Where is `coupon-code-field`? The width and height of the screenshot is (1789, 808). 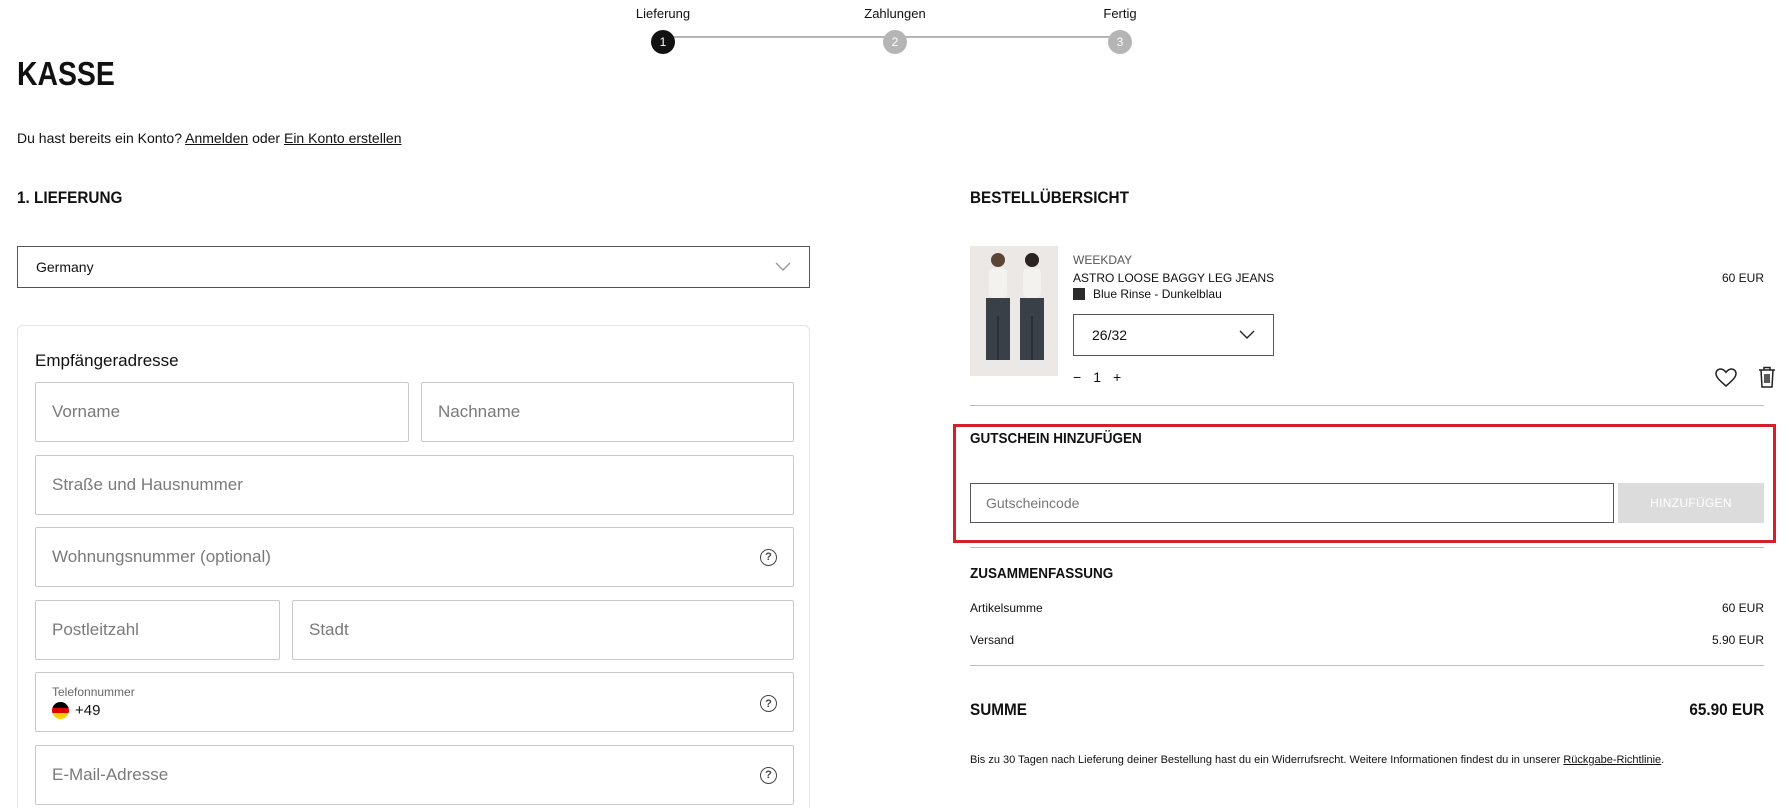
coupon-code-field is located at coordinates (1292, 503).